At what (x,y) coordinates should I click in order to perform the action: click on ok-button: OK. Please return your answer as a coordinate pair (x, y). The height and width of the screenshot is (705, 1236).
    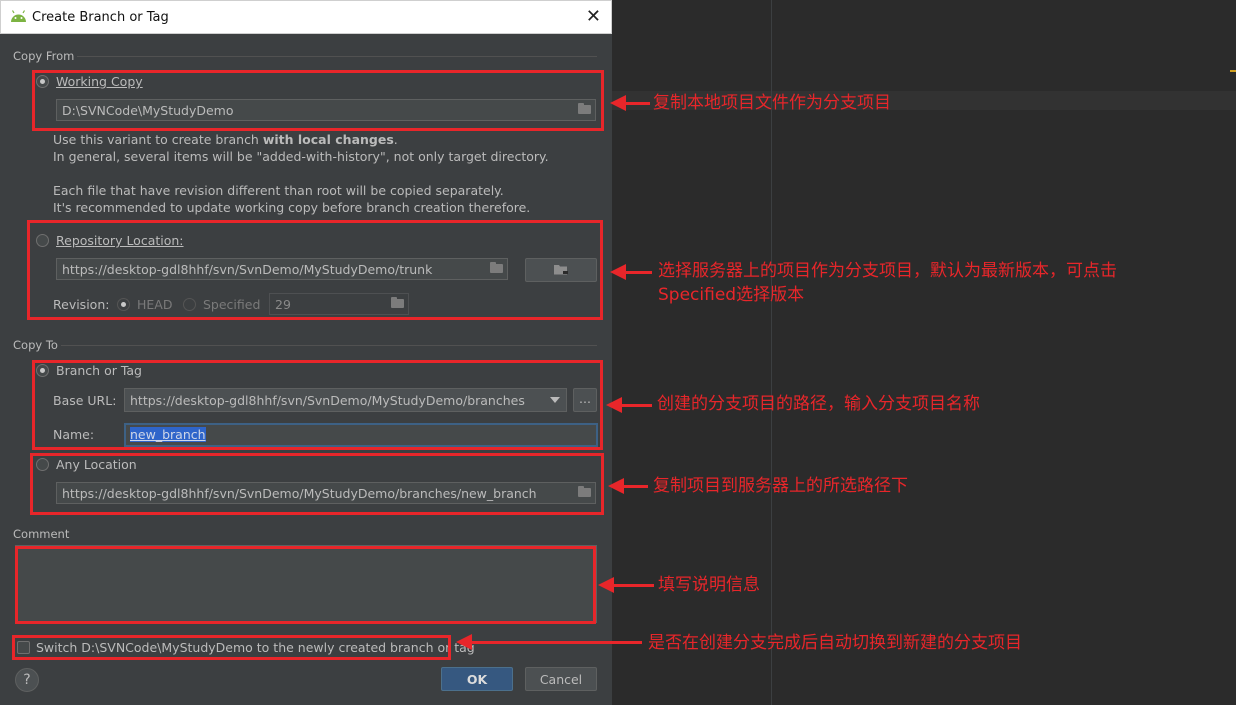
    Looking at the image, I should click on (477, 679).